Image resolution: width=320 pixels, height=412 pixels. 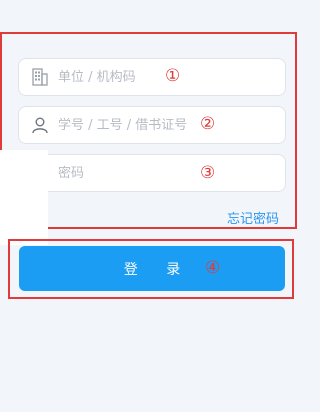 What do you see at coordinates (173, 76) in the screenshot?
I see `annotation-marker-1: ①` at bounding box center [173, 76].